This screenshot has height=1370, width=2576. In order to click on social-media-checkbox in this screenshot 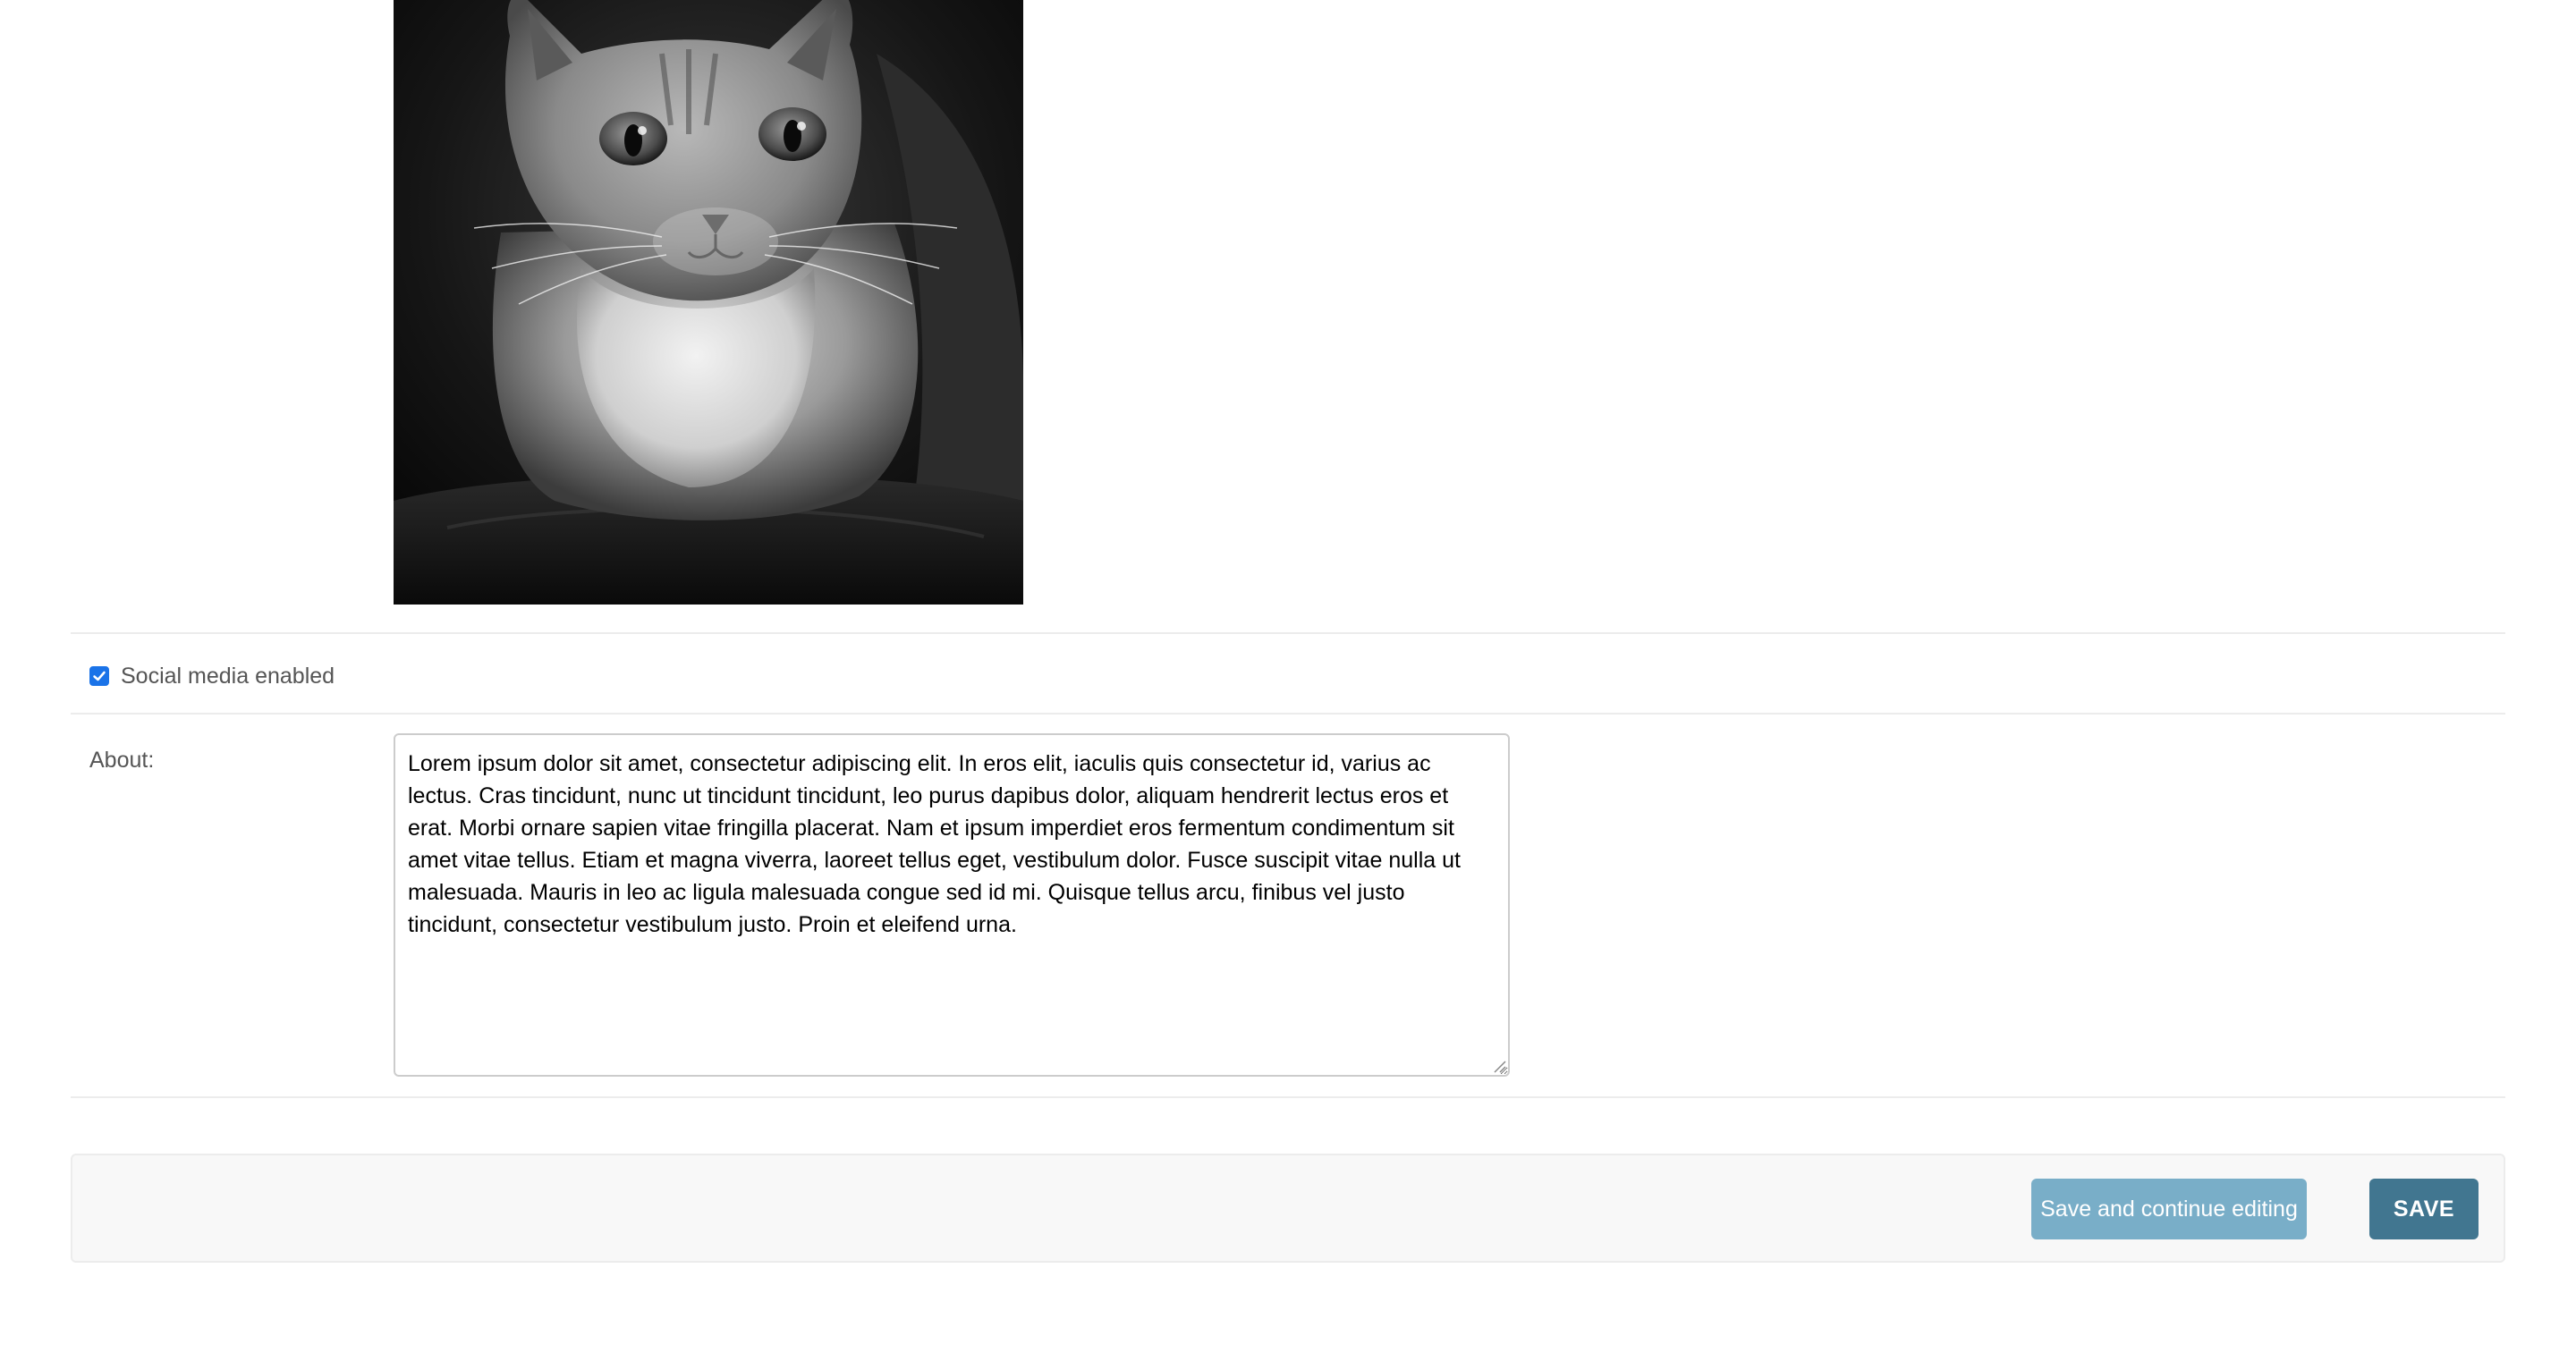, I will do `click(99, 676)`.